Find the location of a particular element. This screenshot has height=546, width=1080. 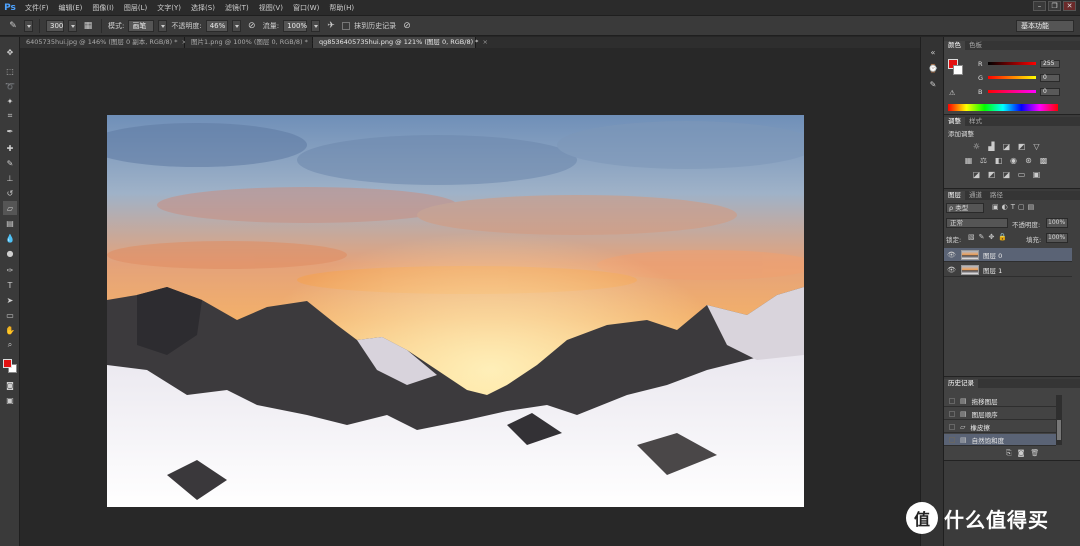

properties-panel-icon: ✎ is located at coordinates (933, 84).